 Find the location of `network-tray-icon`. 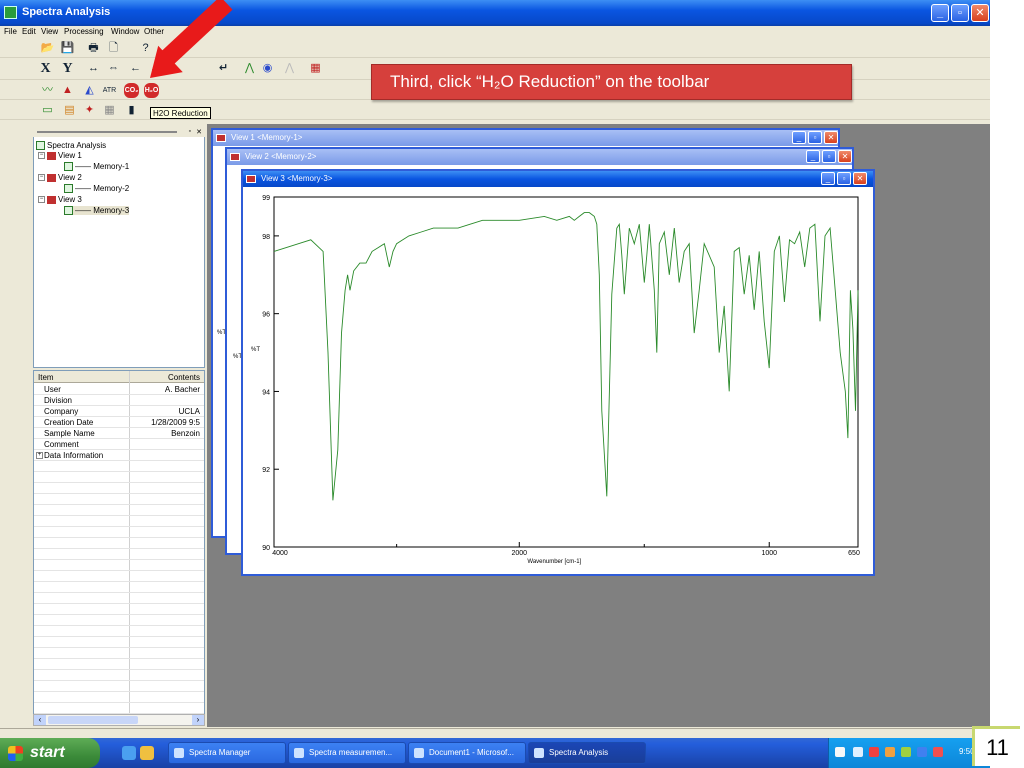

network-tray-icon is located at coordinates (858, 752).